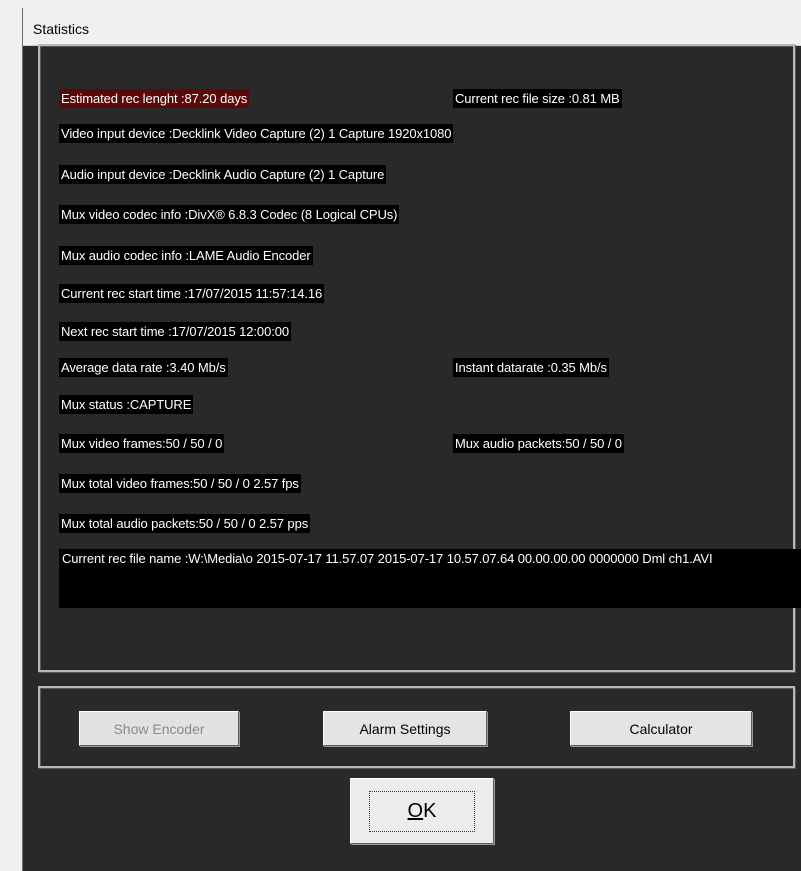  Describe the element at coordinates (154, 98) in the screenshot. I see `estimated-rec-length-label: Estimated rec lenght :87.20 days` at that location.